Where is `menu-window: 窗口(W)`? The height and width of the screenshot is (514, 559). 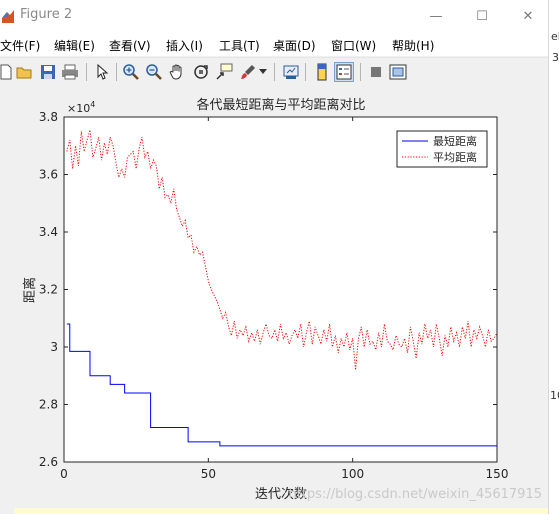 menu-window: 窗口(W) is located at coordinates (353, 45).